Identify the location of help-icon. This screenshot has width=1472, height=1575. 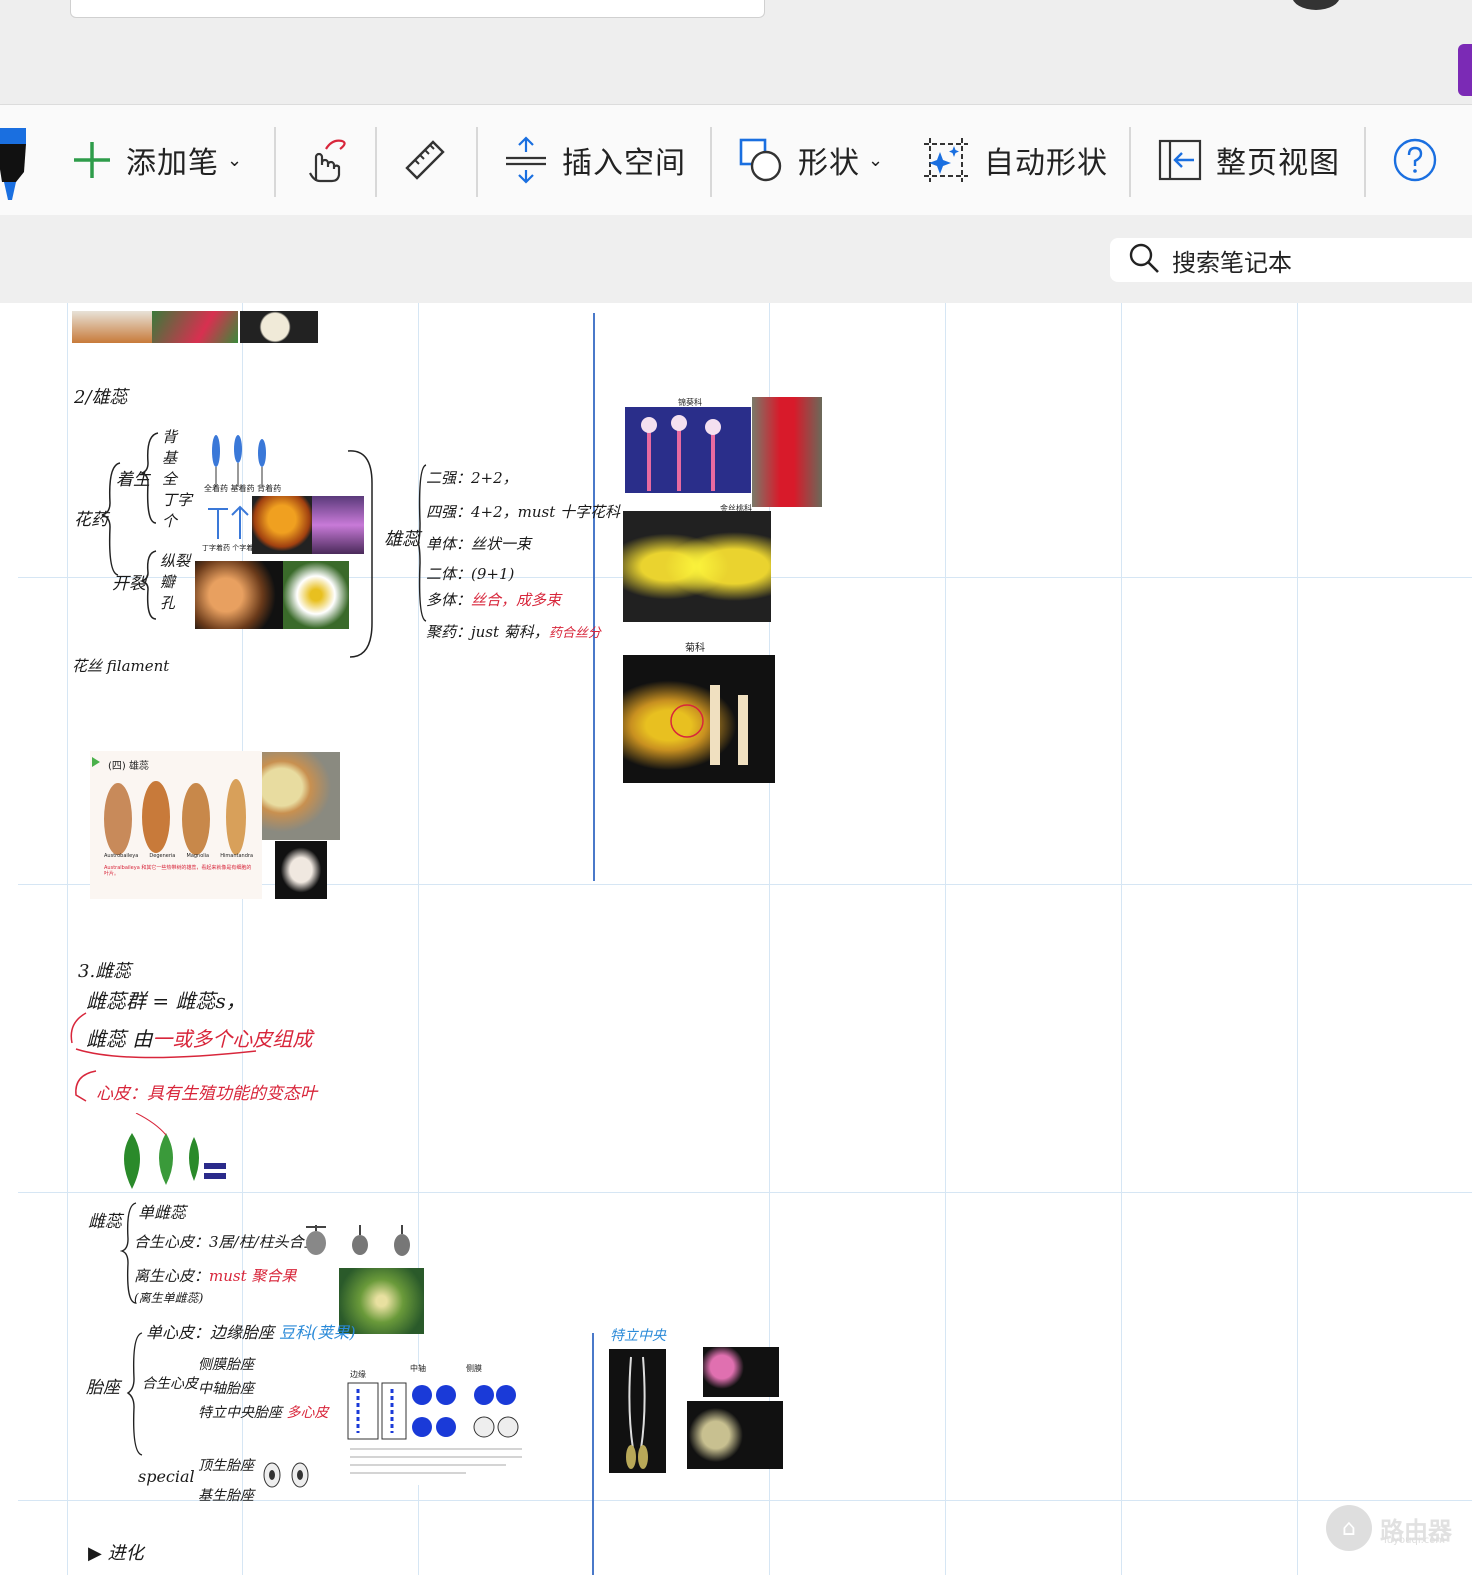
(1415, 160).